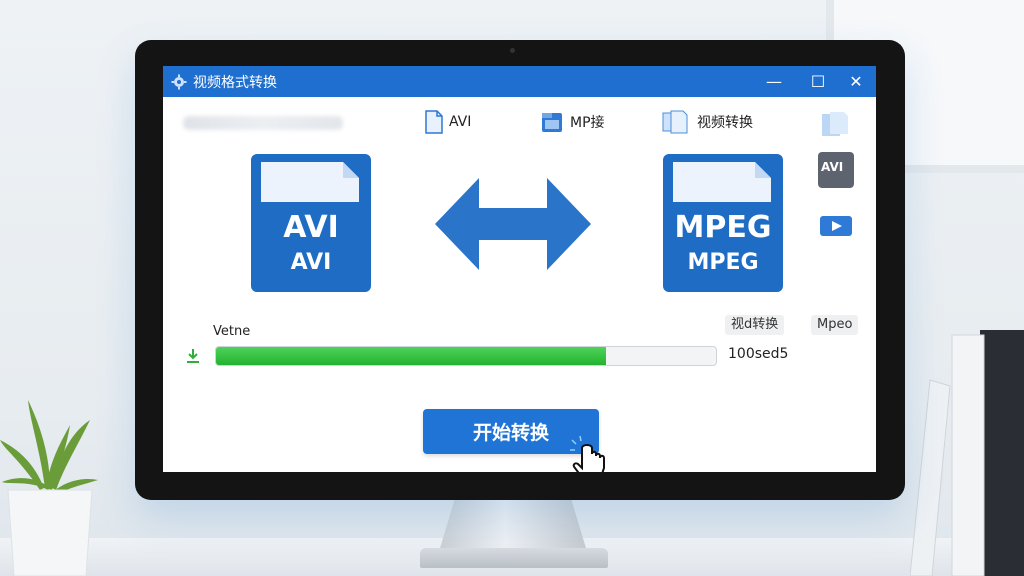  What do you see at coordinates (510, 433) in the screenshot?
I see `start-convert-label: 开始转换` at bounding box center [510, 433].